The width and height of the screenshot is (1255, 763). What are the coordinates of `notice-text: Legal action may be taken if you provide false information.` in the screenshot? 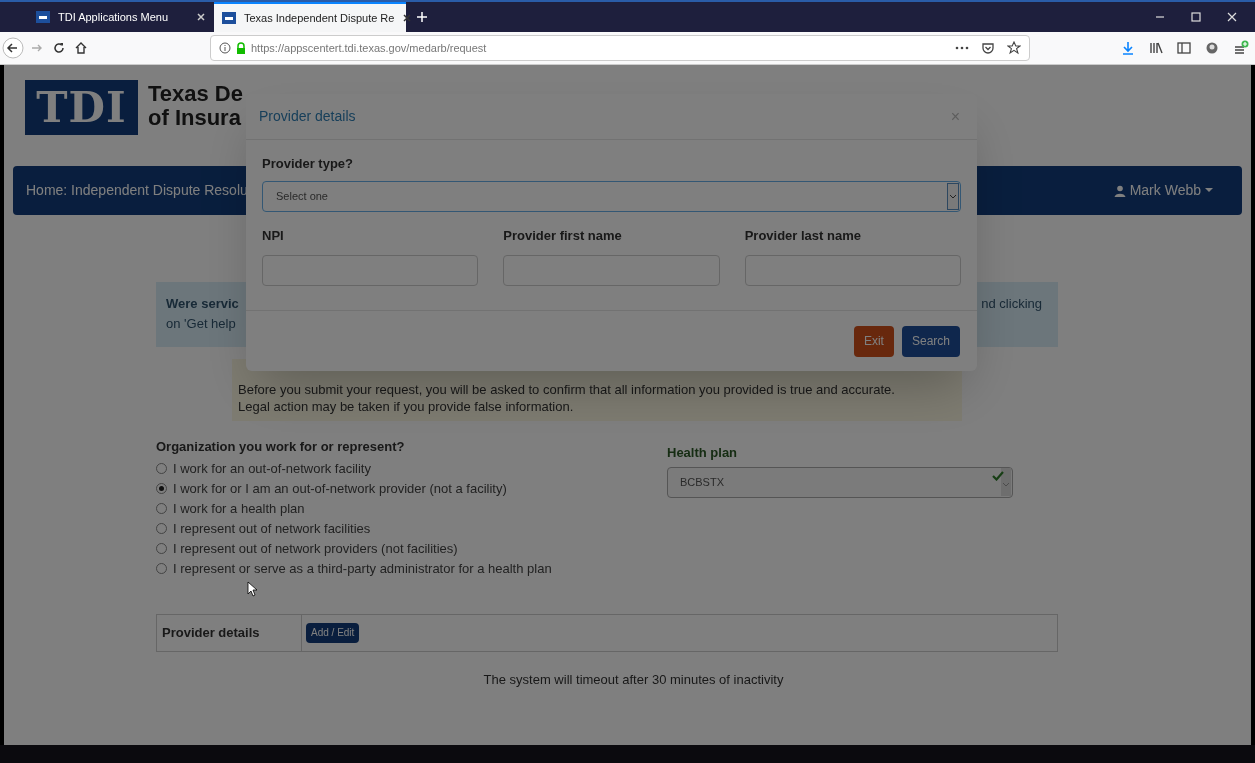 It's located at (406, 406).